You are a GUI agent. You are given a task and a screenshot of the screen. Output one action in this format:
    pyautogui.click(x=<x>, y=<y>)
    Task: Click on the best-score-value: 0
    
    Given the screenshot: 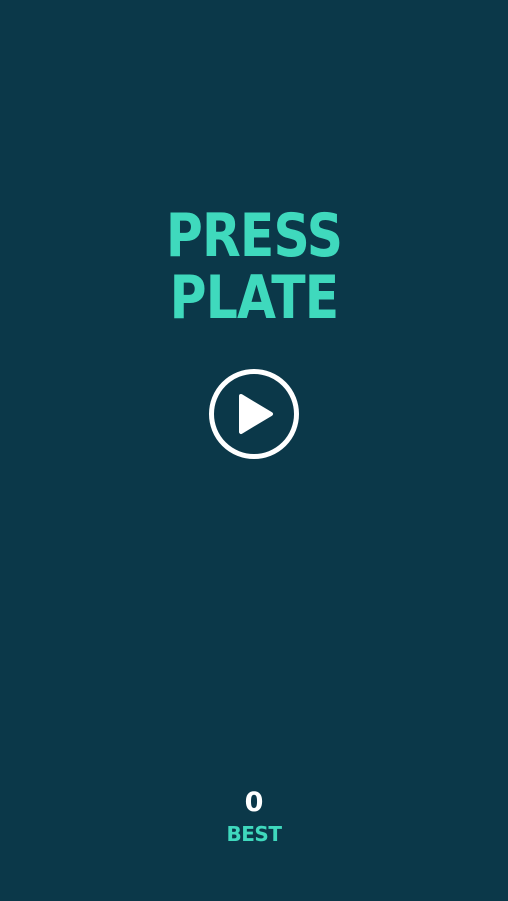 What is the action you would take?
    pyautogui.click(x=254, y=802)
    